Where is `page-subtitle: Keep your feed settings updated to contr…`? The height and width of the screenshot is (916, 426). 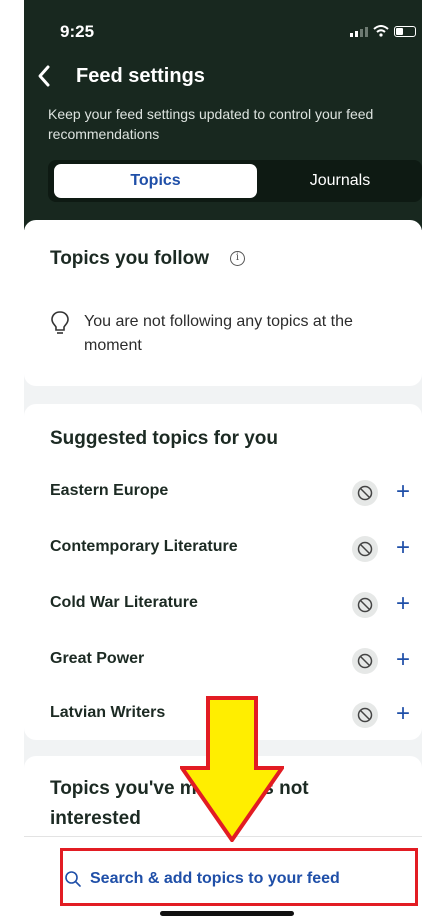 page-subtitle: Keep your feed settings updated to contr… is located at coordinates (211, 124).